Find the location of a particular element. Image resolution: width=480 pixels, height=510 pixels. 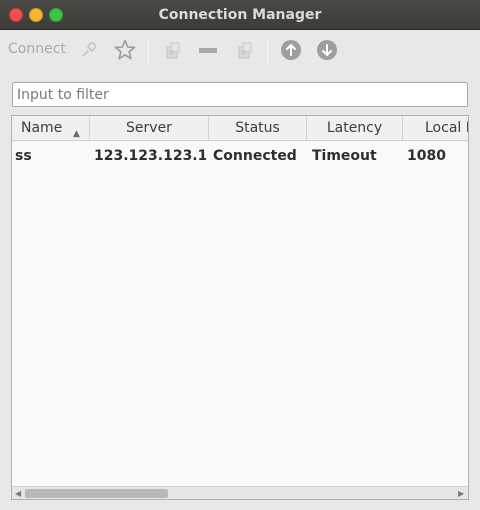

scroll-right-icon: ▶ is located at coordinates (461, 493).